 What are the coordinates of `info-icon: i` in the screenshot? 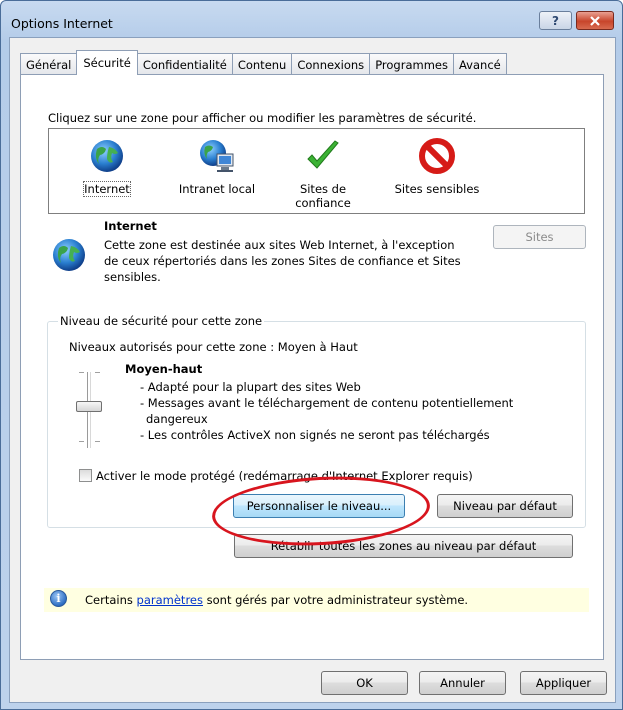 It's located at (58, 598).